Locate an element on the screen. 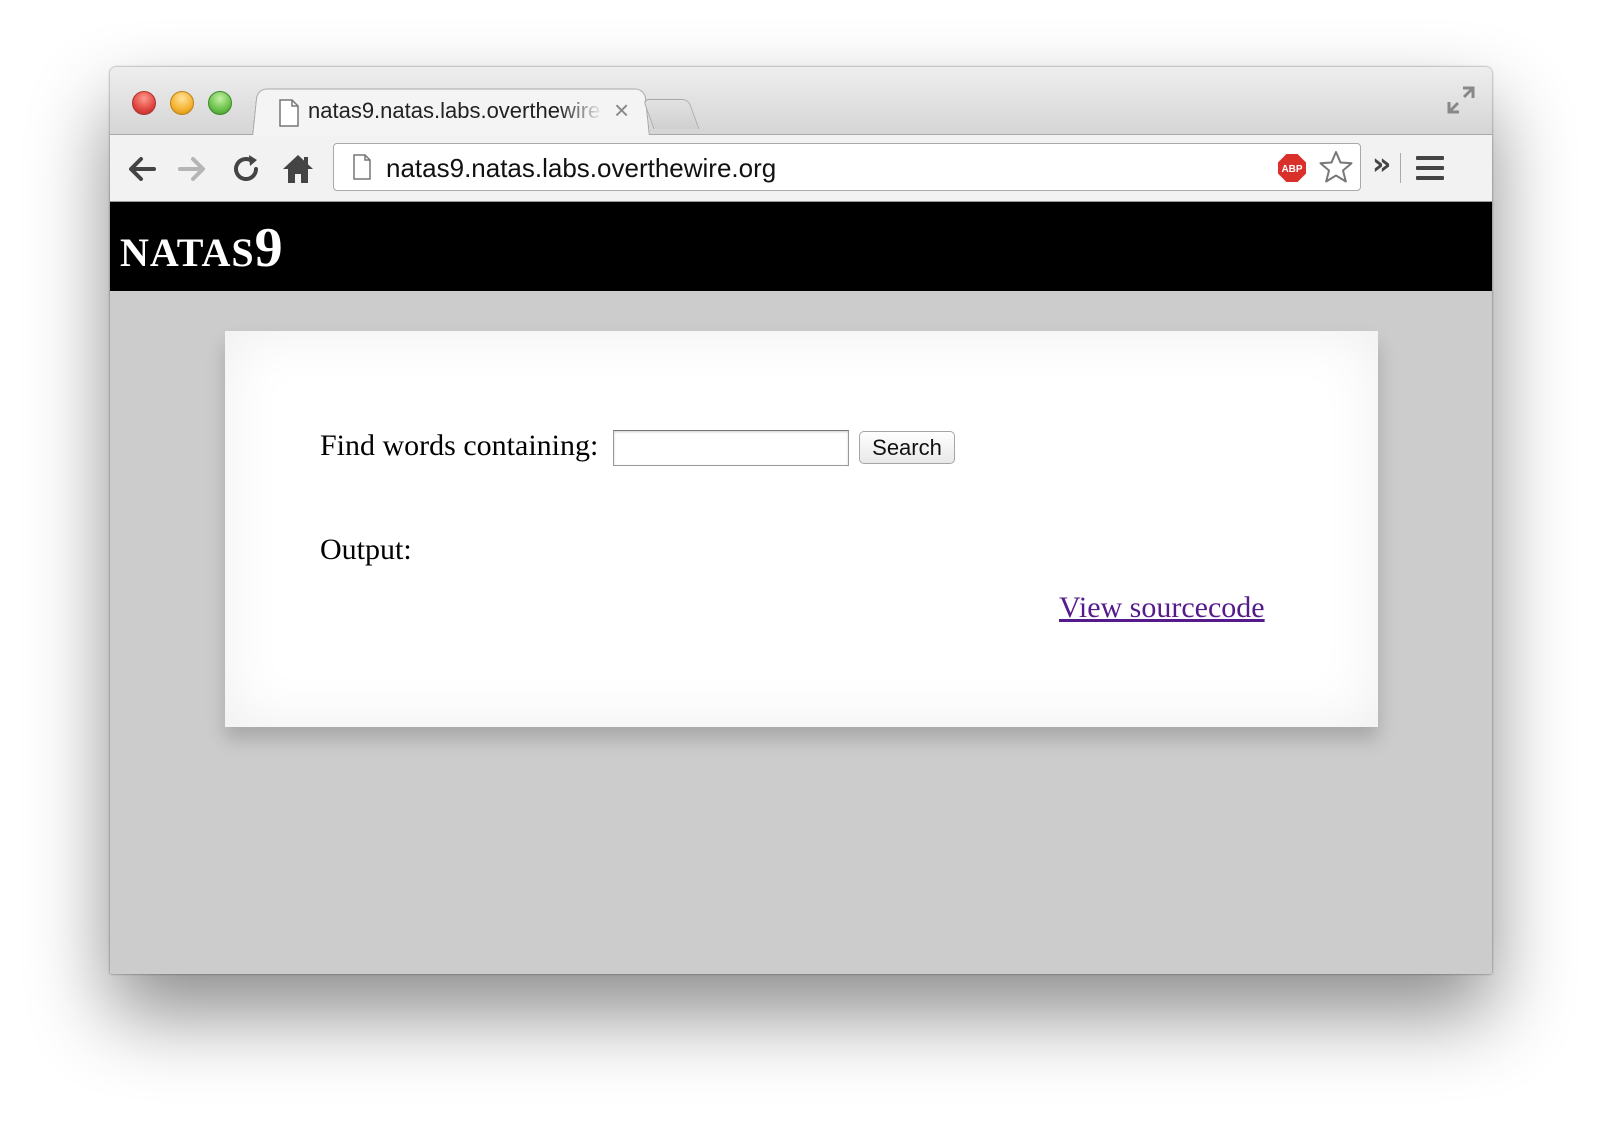 The image size is (1600, 1127). view-sourcecode-link: View sourcecode is located at coordinates (1162, 608).